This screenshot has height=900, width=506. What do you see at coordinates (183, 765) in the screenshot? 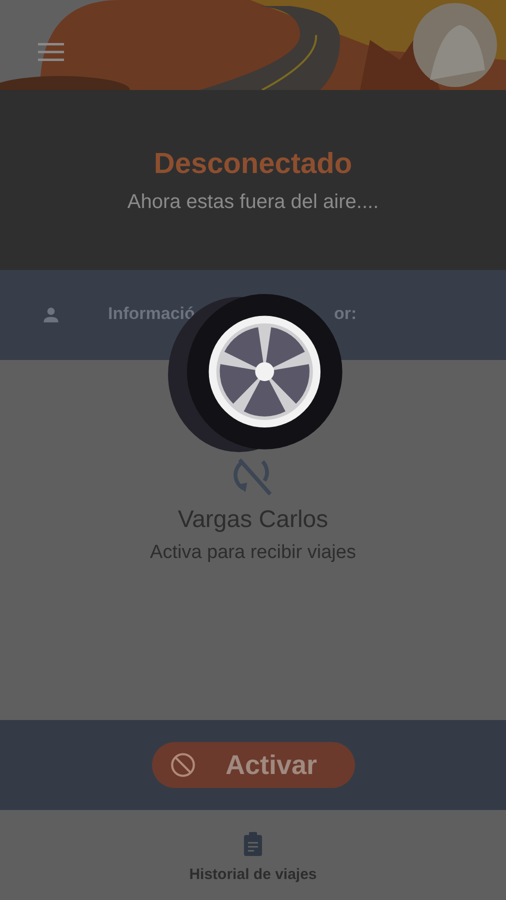
I see `ban-icon` at bounding box center [183, 765].